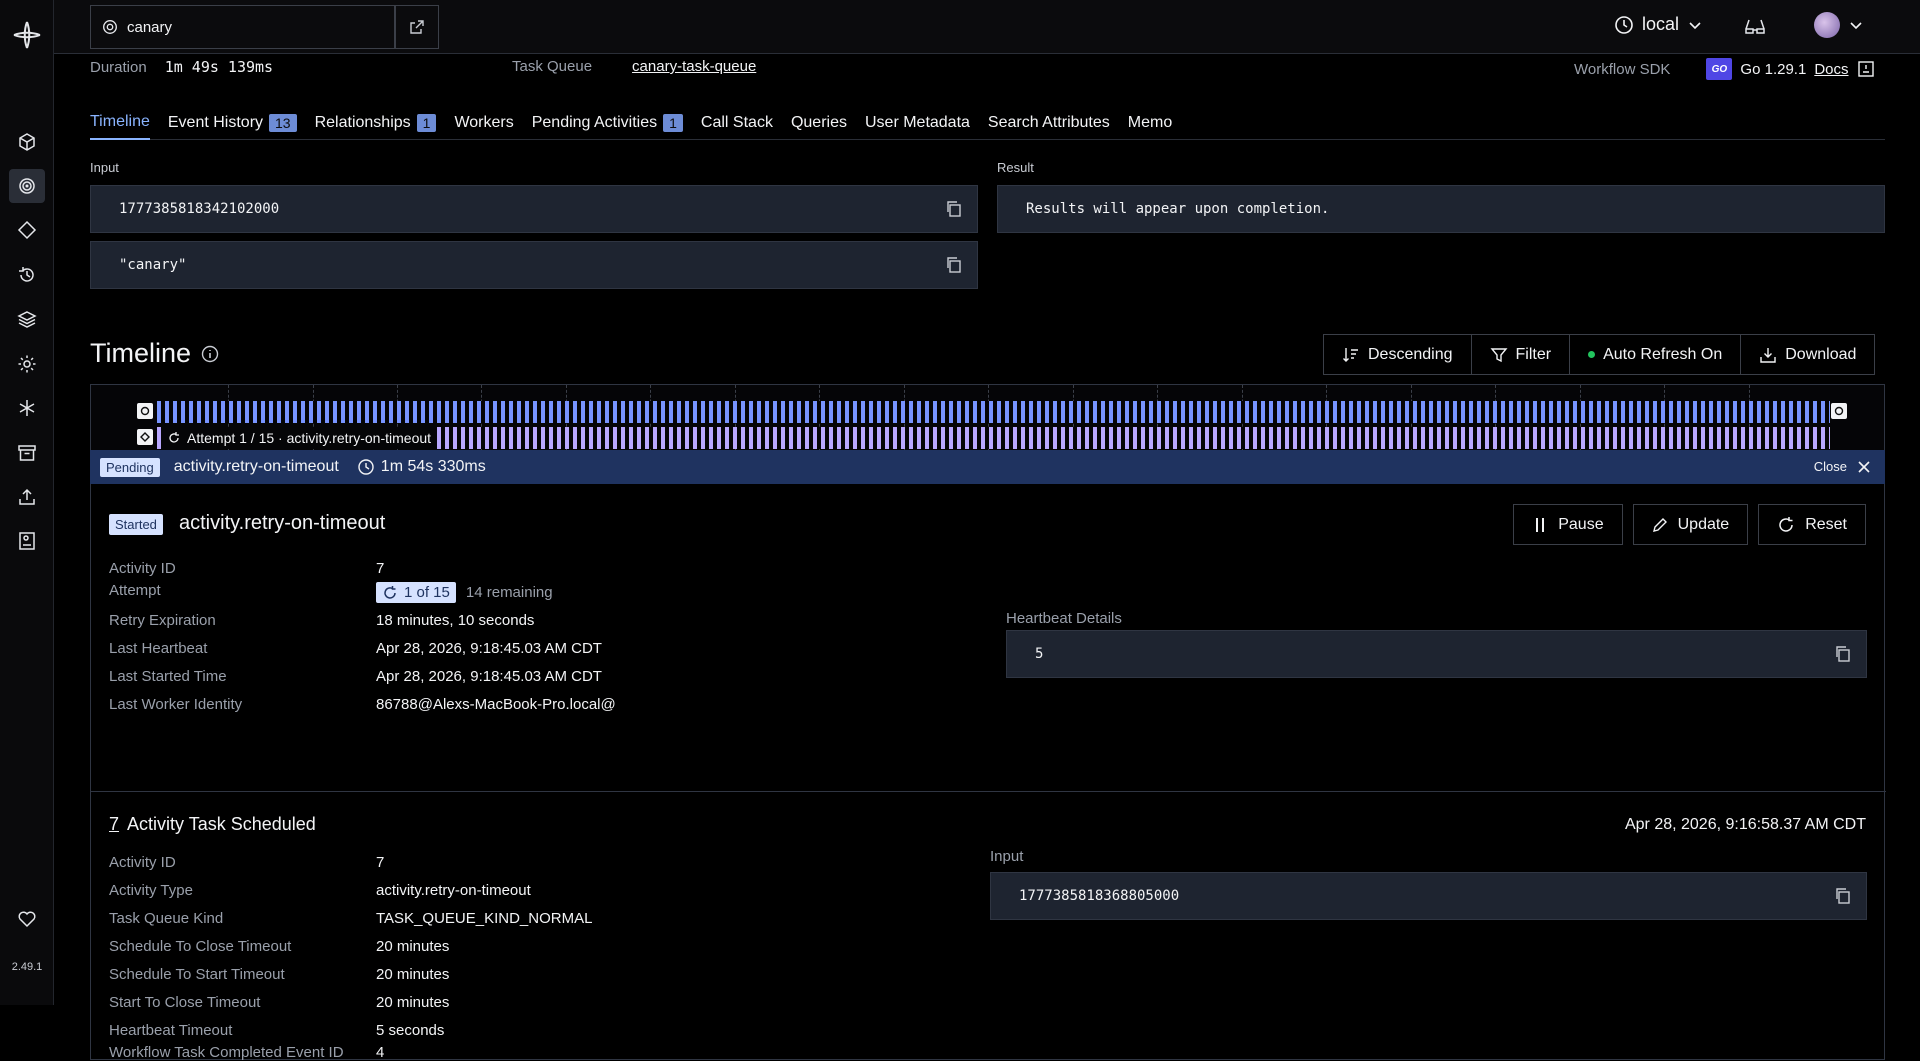 Image resolution: width=1920 pixels, height=1061 pixels. What do you see at coordinates (158, 648) in the screenshot?
I see `field-key: Last Heartbeat` at bounding box center [158, 648].